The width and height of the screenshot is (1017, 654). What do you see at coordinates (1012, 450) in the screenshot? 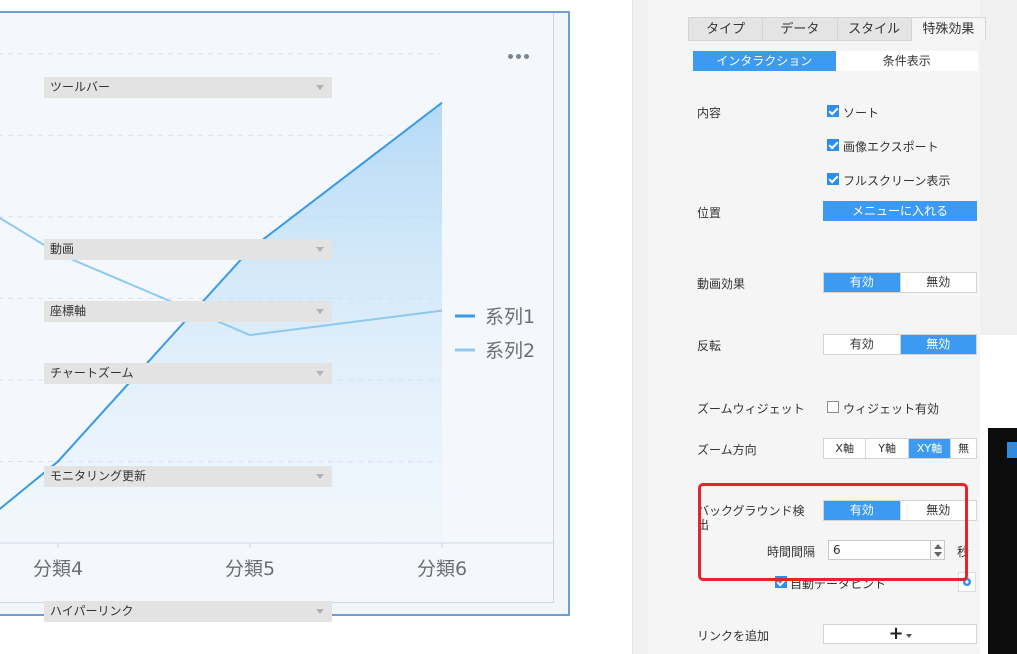
I see `side-panel-accent` at bounding box center [1012, 450].